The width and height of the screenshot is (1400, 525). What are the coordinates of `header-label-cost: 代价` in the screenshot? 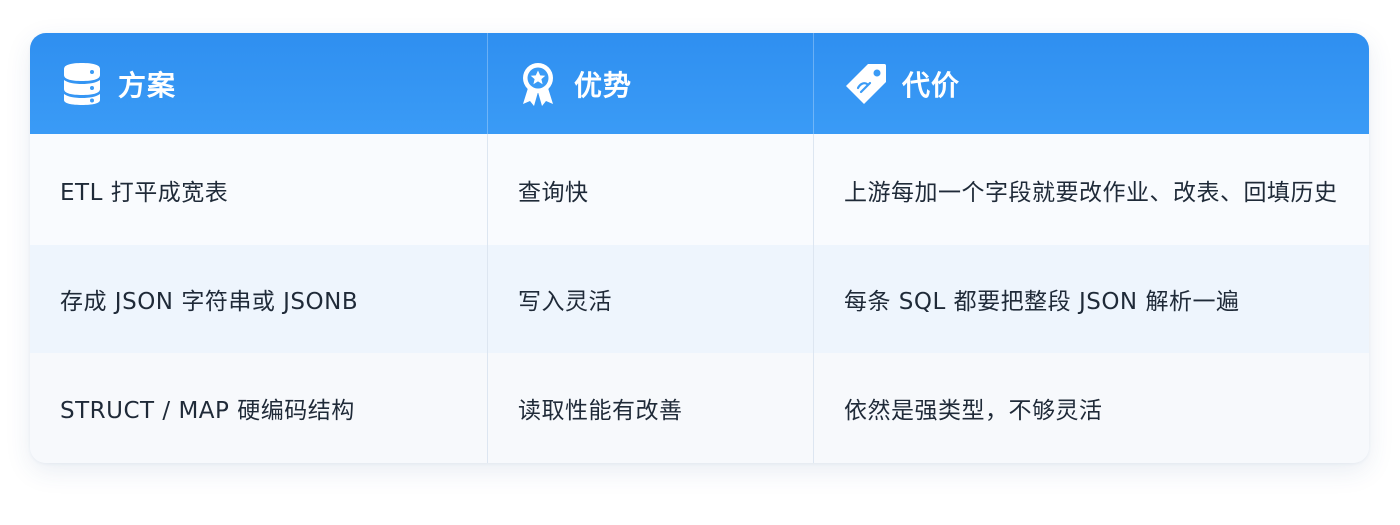 It's located at (931, 85).